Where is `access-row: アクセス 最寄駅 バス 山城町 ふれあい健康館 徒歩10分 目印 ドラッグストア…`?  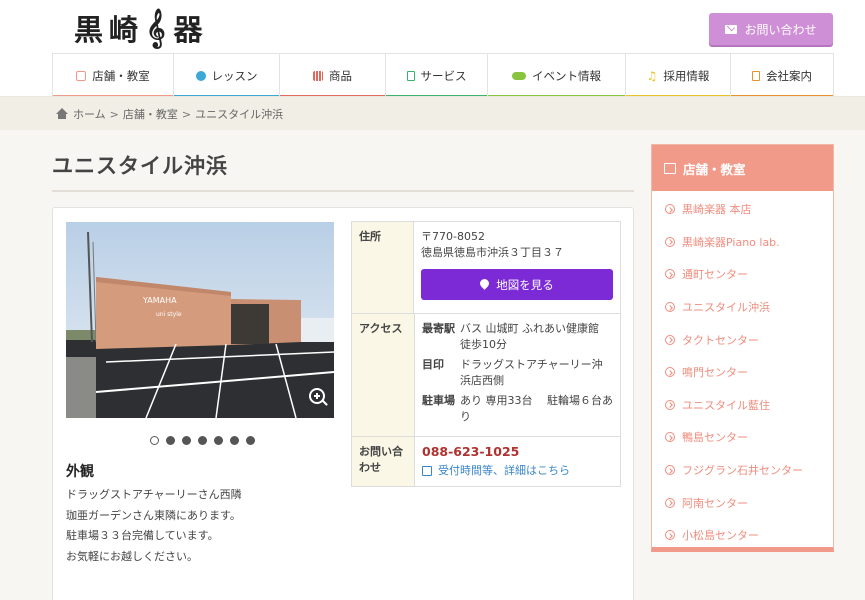
access-row: アクセス 最寄駅 バス 山城町 ふれあい健康館 徒歩10分 目印 ドラッグストア… is located at coordinates (486, 375).